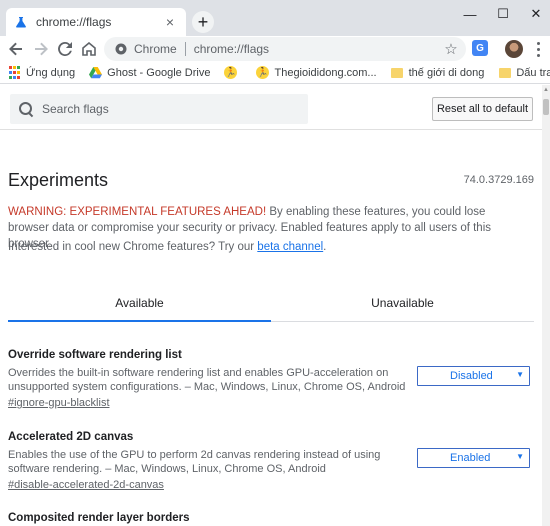  What do you see at coordinates (538, 49) in the screenshot?
I see `more-menu-icon` at bounding box center [538, 49].